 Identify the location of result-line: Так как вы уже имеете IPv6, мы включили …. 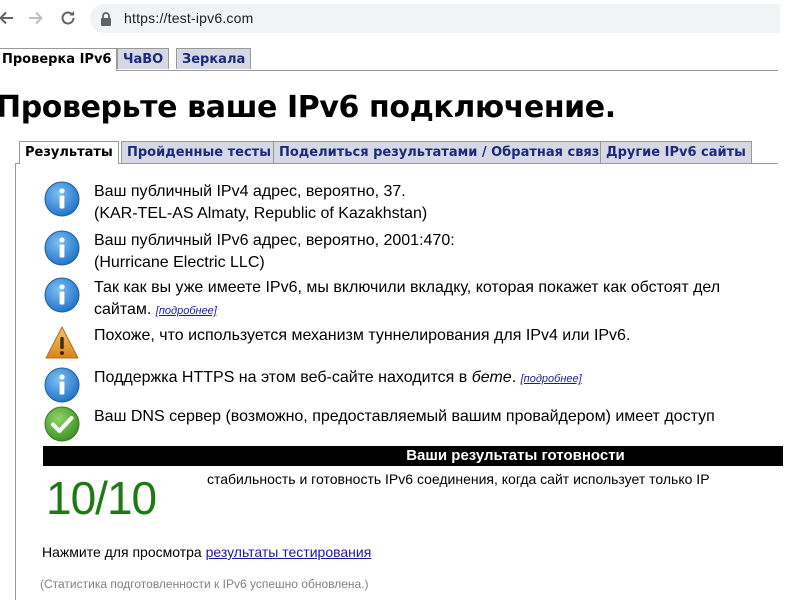
(407, 287).